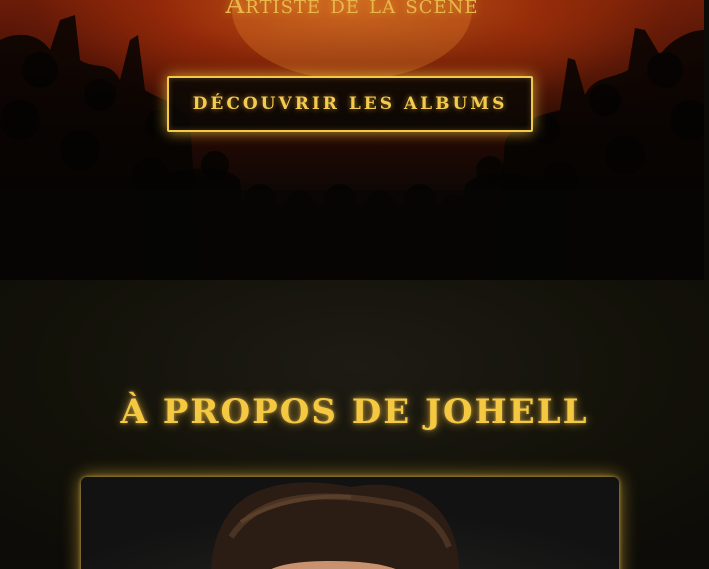 This screenshot has width=709, height=569. I want to click on discover-albums-button: DÉCOUVRIR LES ALBUMS, so click(350, 104).